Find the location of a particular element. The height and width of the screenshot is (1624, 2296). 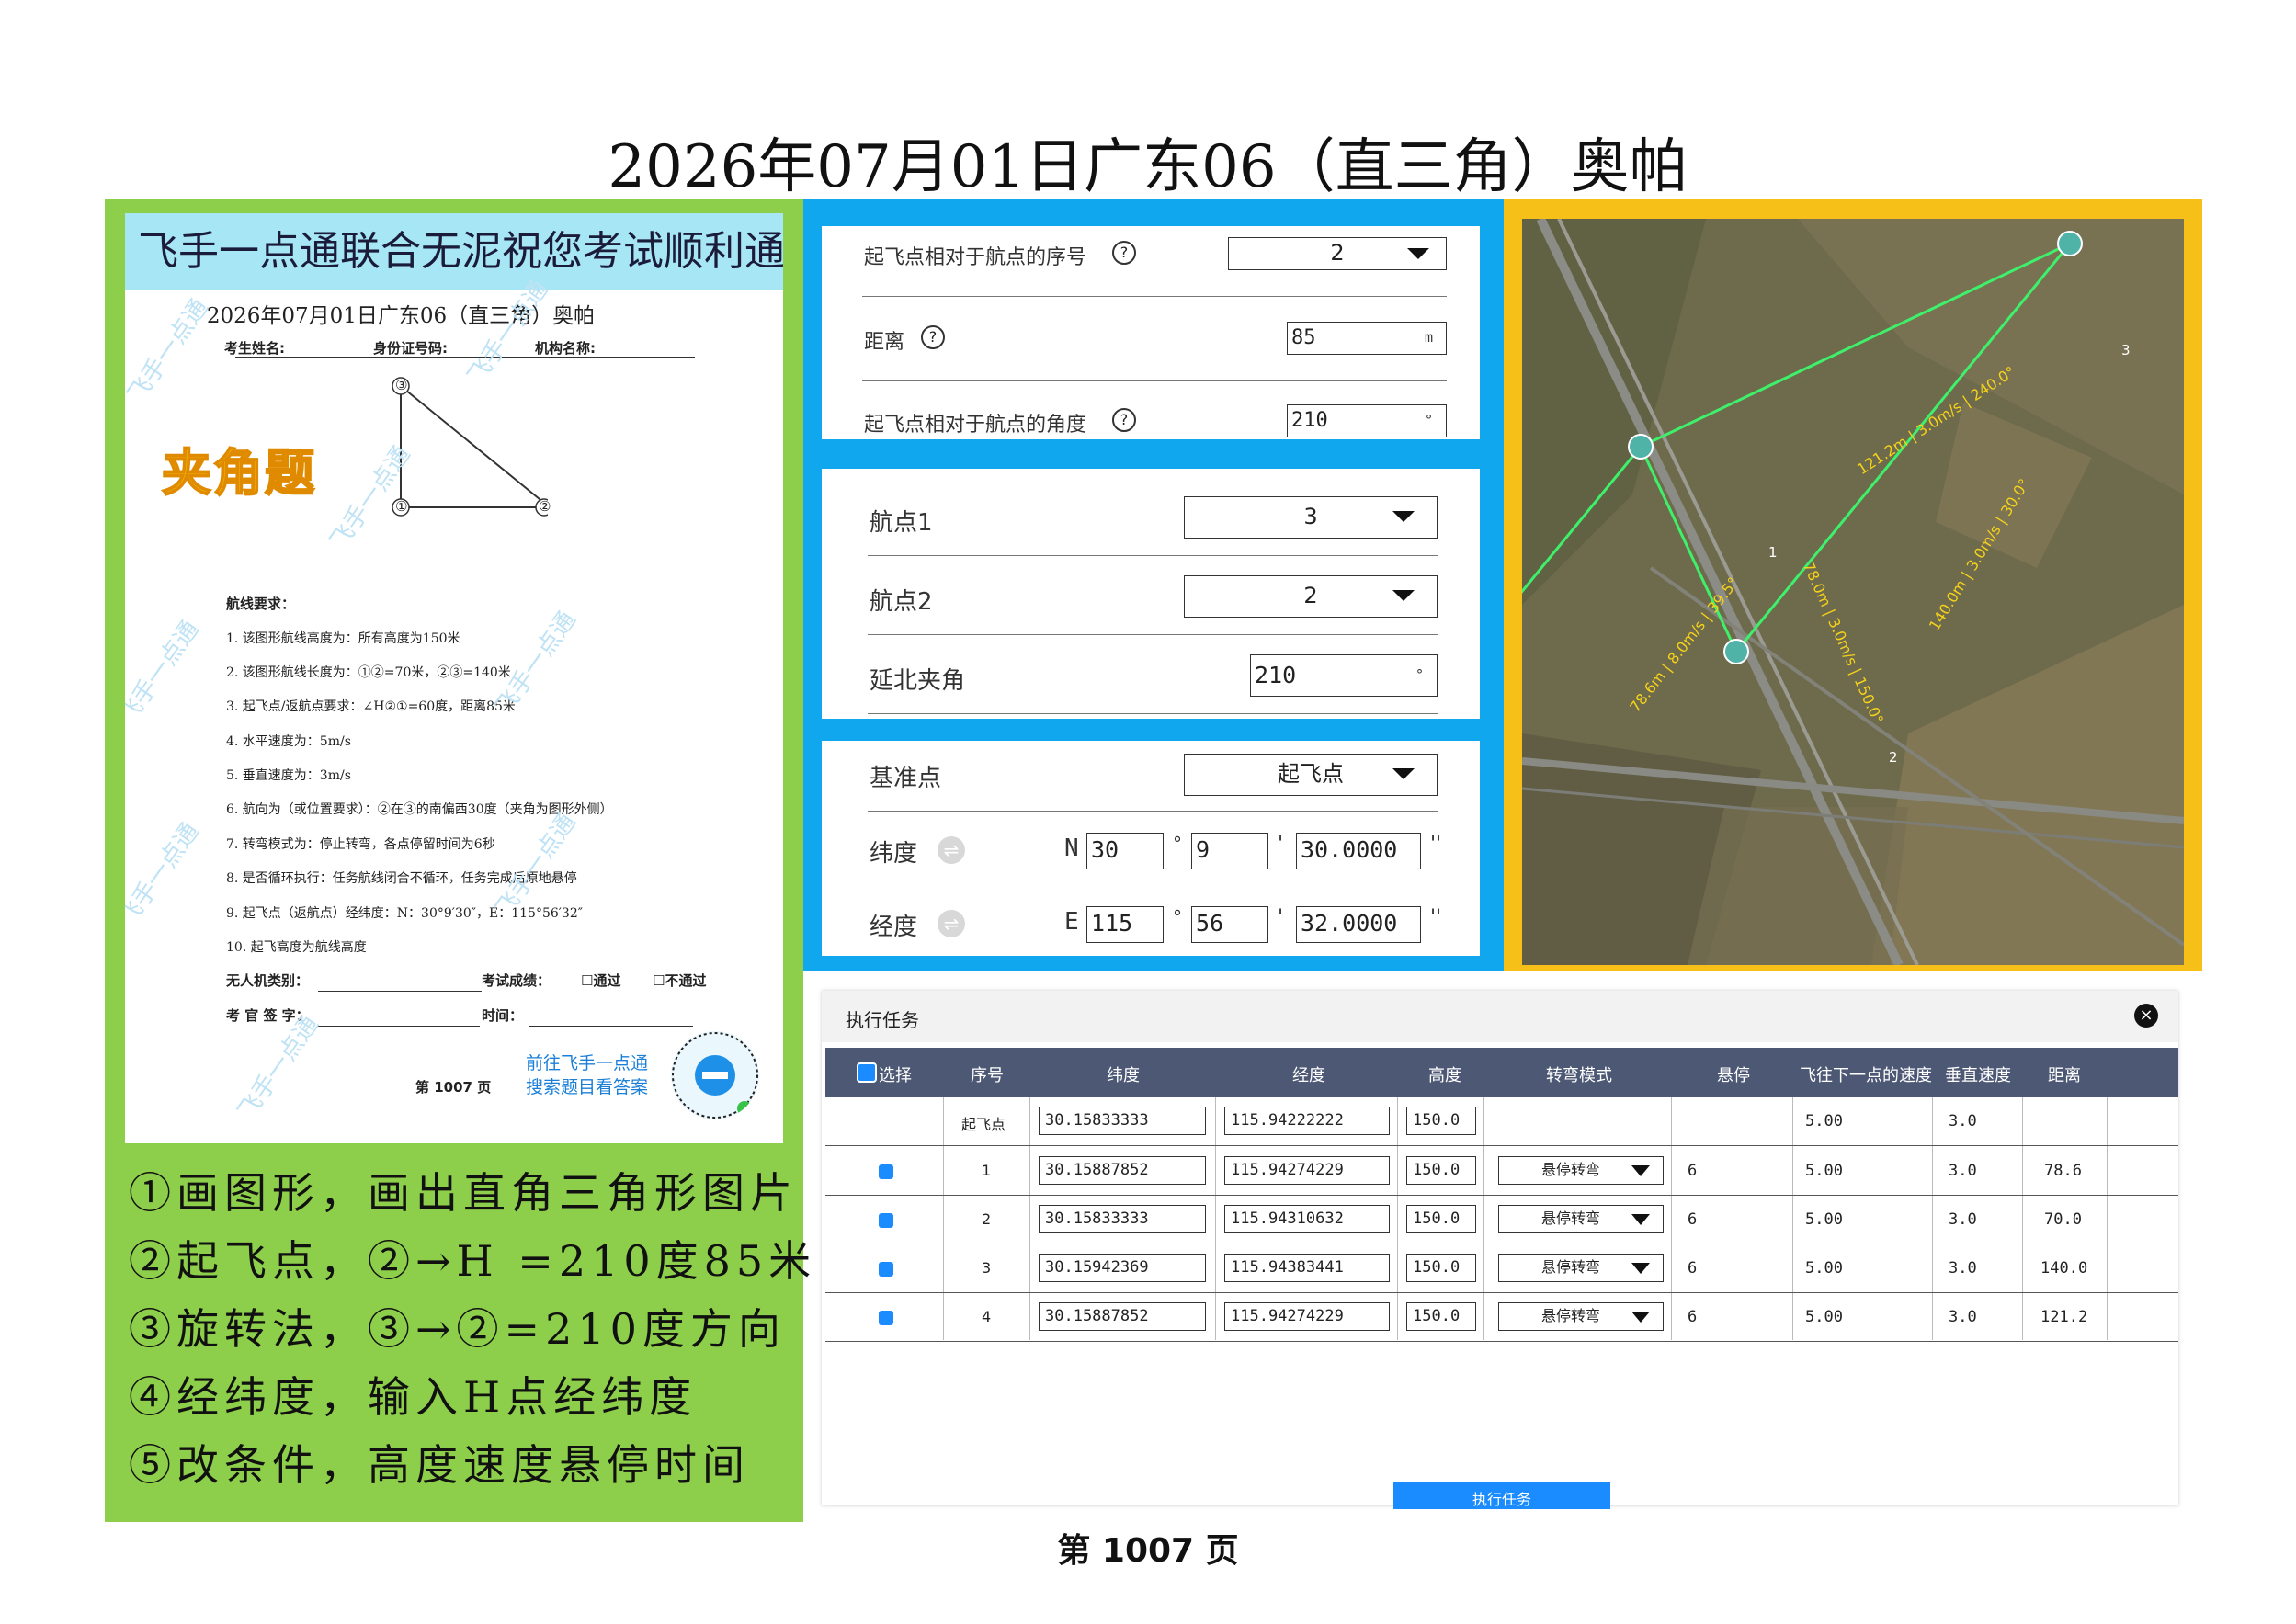

second-symbol: '' is located at coordinates (1436, 844).